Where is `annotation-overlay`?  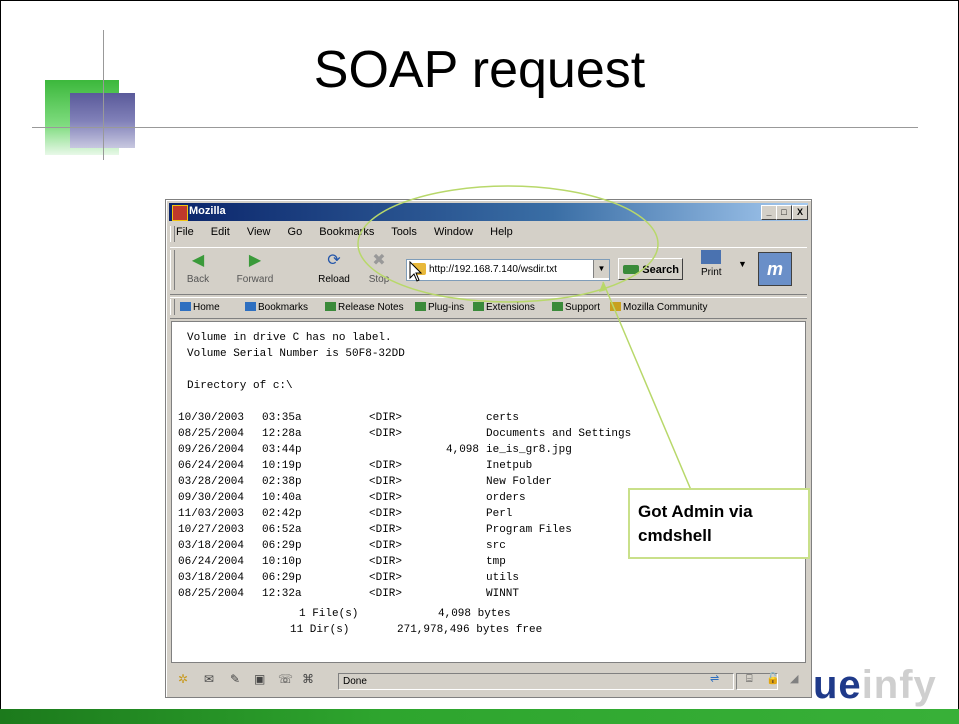 annotation-overlay is located at coordinates (524, 338).